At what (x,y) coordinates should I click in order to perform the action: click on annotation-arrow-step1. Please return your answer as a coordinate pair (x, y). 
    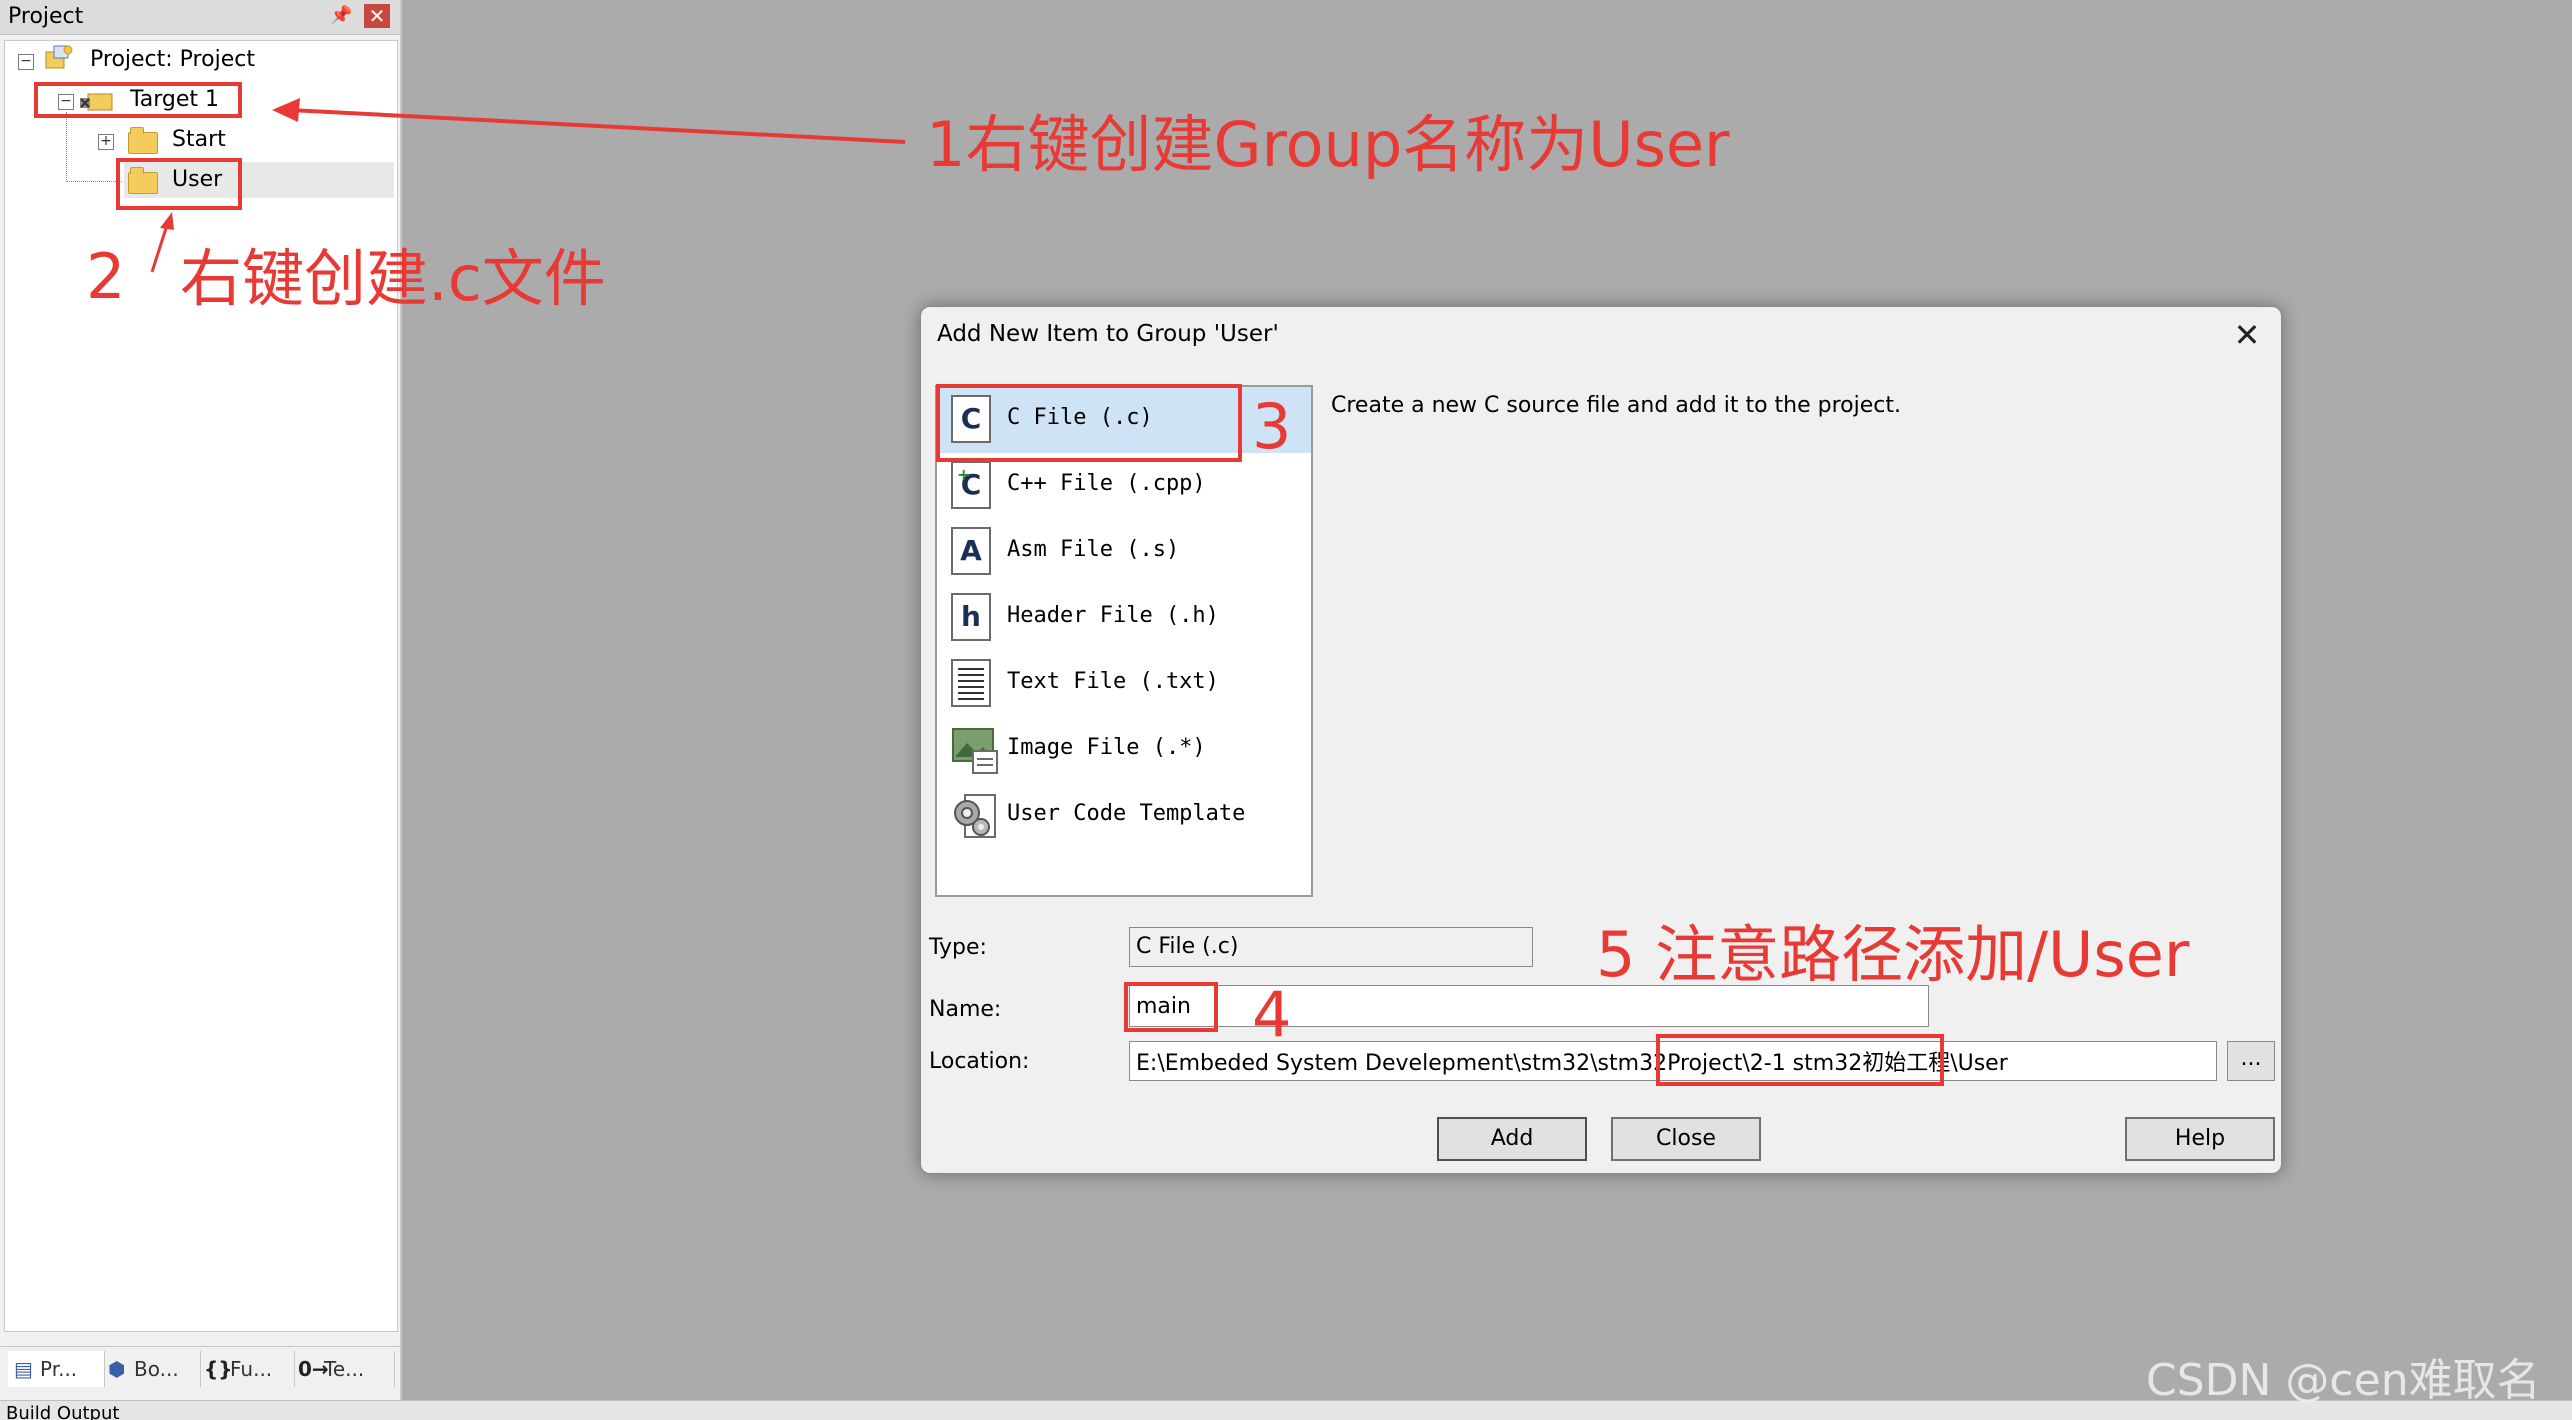
    Looking at the image, I should click on (589, 121).